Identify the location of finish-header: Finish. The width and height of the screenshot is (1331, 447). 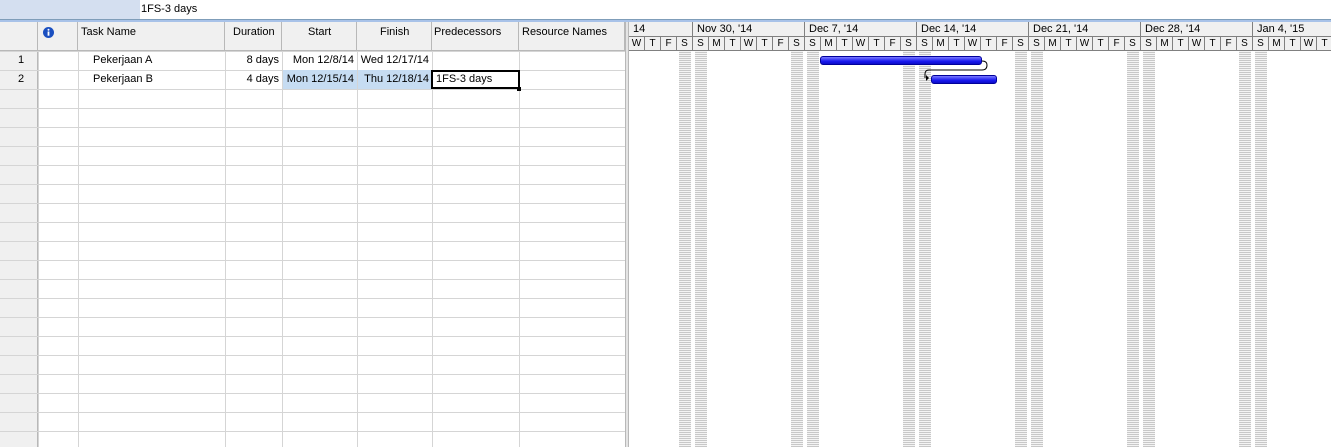
(394, 36).